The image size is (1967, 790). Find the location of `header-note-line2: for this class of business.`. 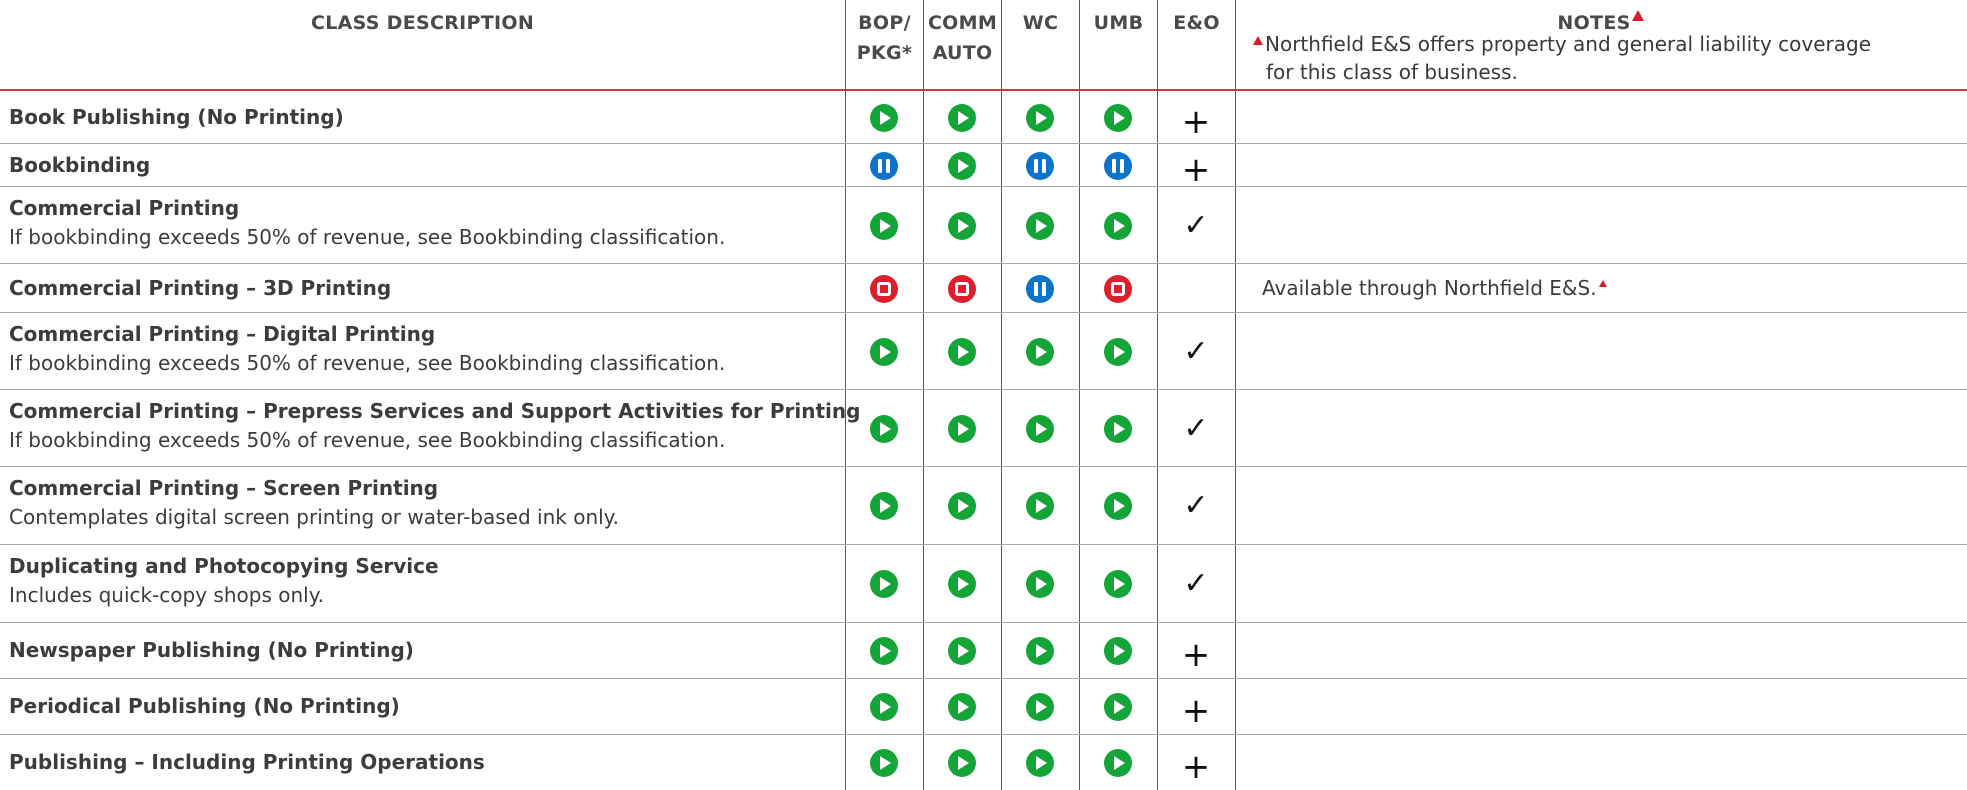

header-note-line2: for this class of business. is located at coordinates (1392, 72).